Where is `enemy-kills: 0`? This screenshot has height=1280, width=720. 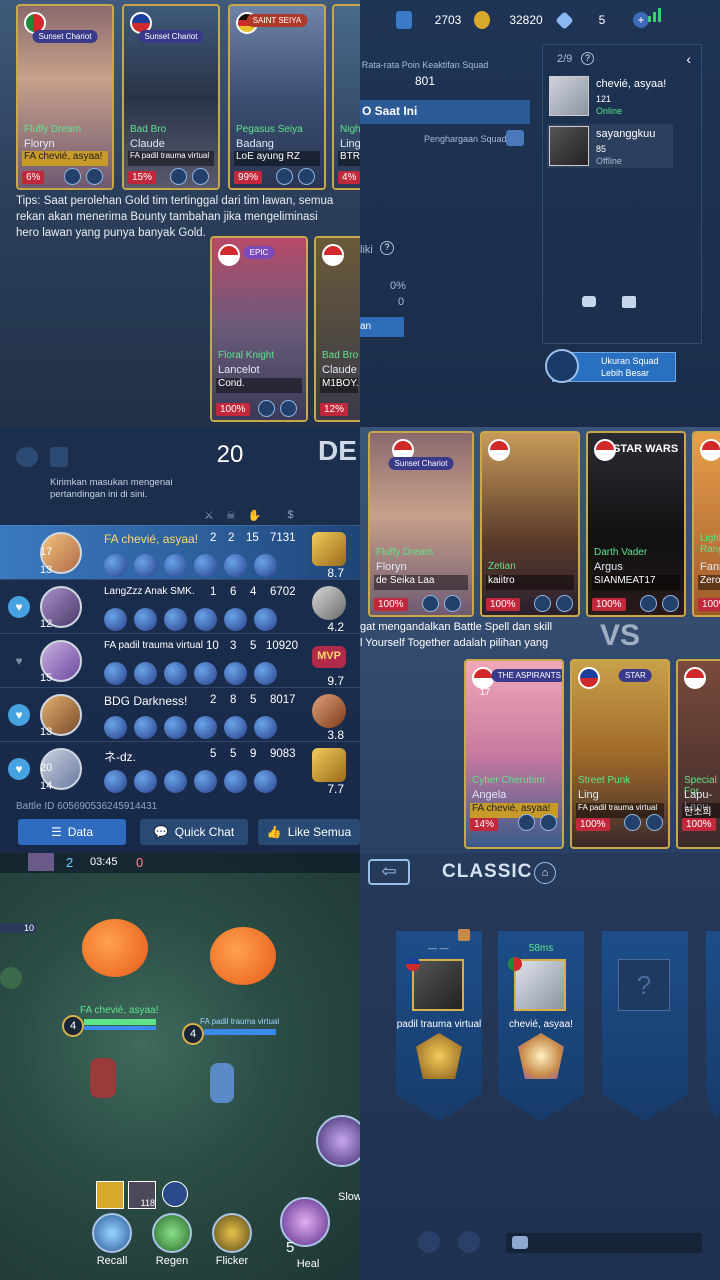 enemy-kills: 0 is located at coordinates (140, 862).